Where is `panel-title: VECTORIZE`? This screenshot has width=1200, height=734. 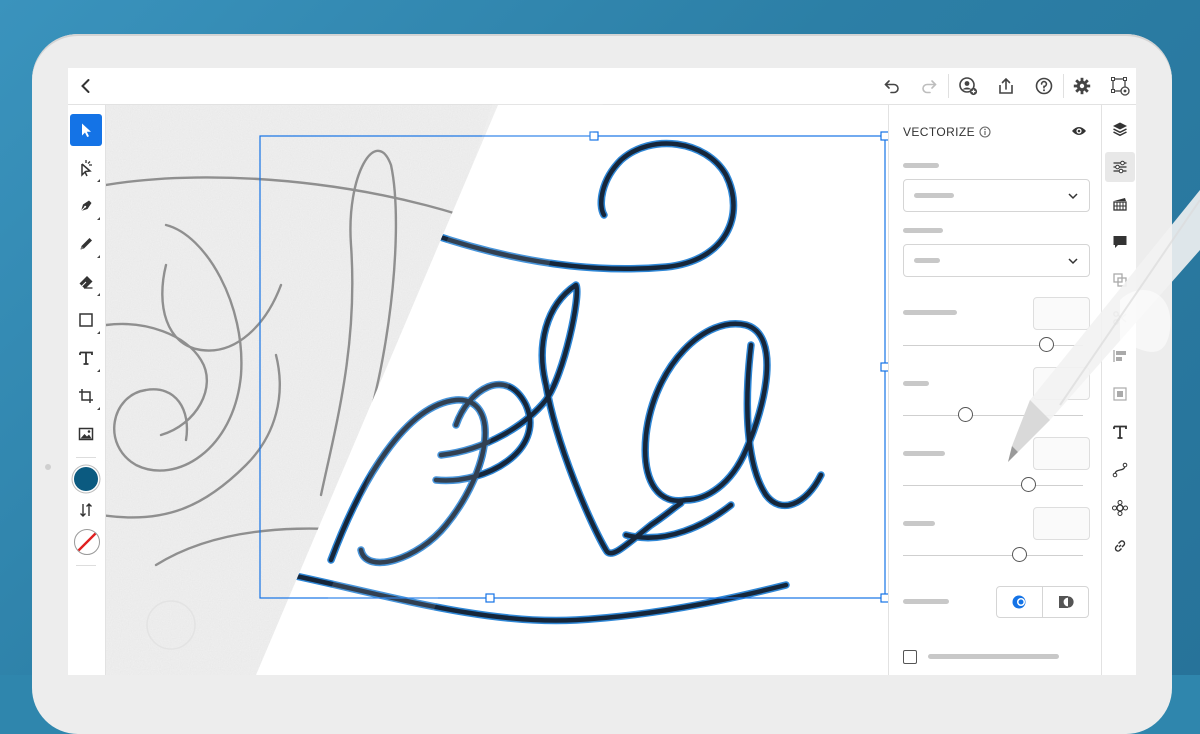
panel-title: VECTORIZE is located at coordinates (939, 132).